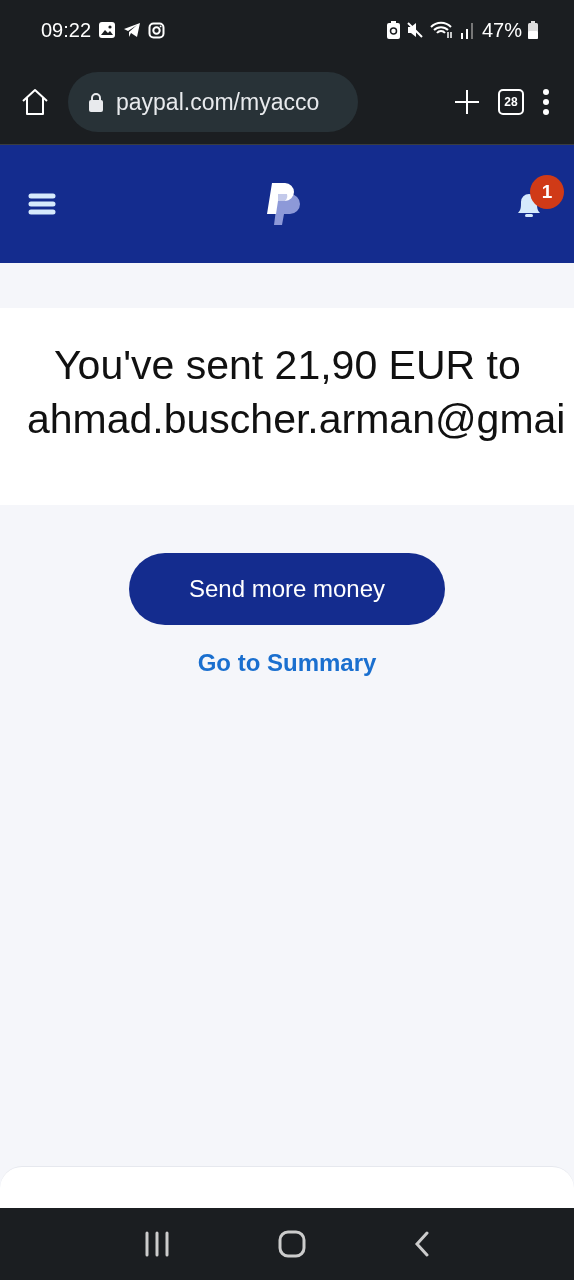 This screenshot has height=1280, width=574. I want to click on tab-count-button: 28, so click(511, 102).